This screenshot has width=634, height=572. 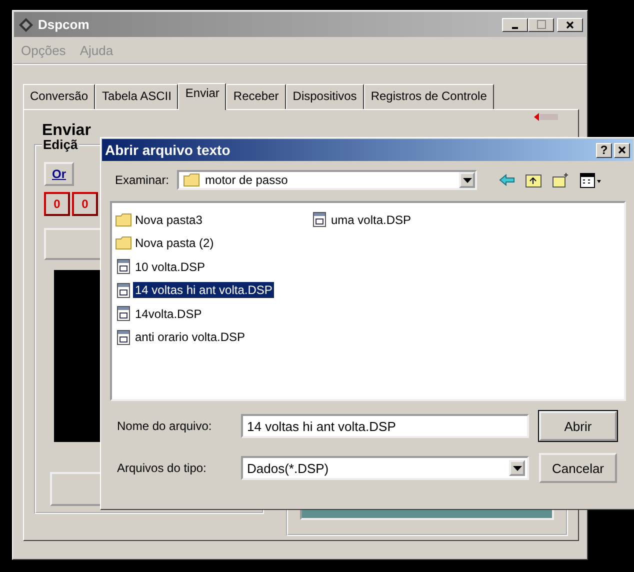 What do you see at coordinates (168, 220) in the screenshot?
I see `file-item: Nova pasta3` at bounding box center [168, 220].